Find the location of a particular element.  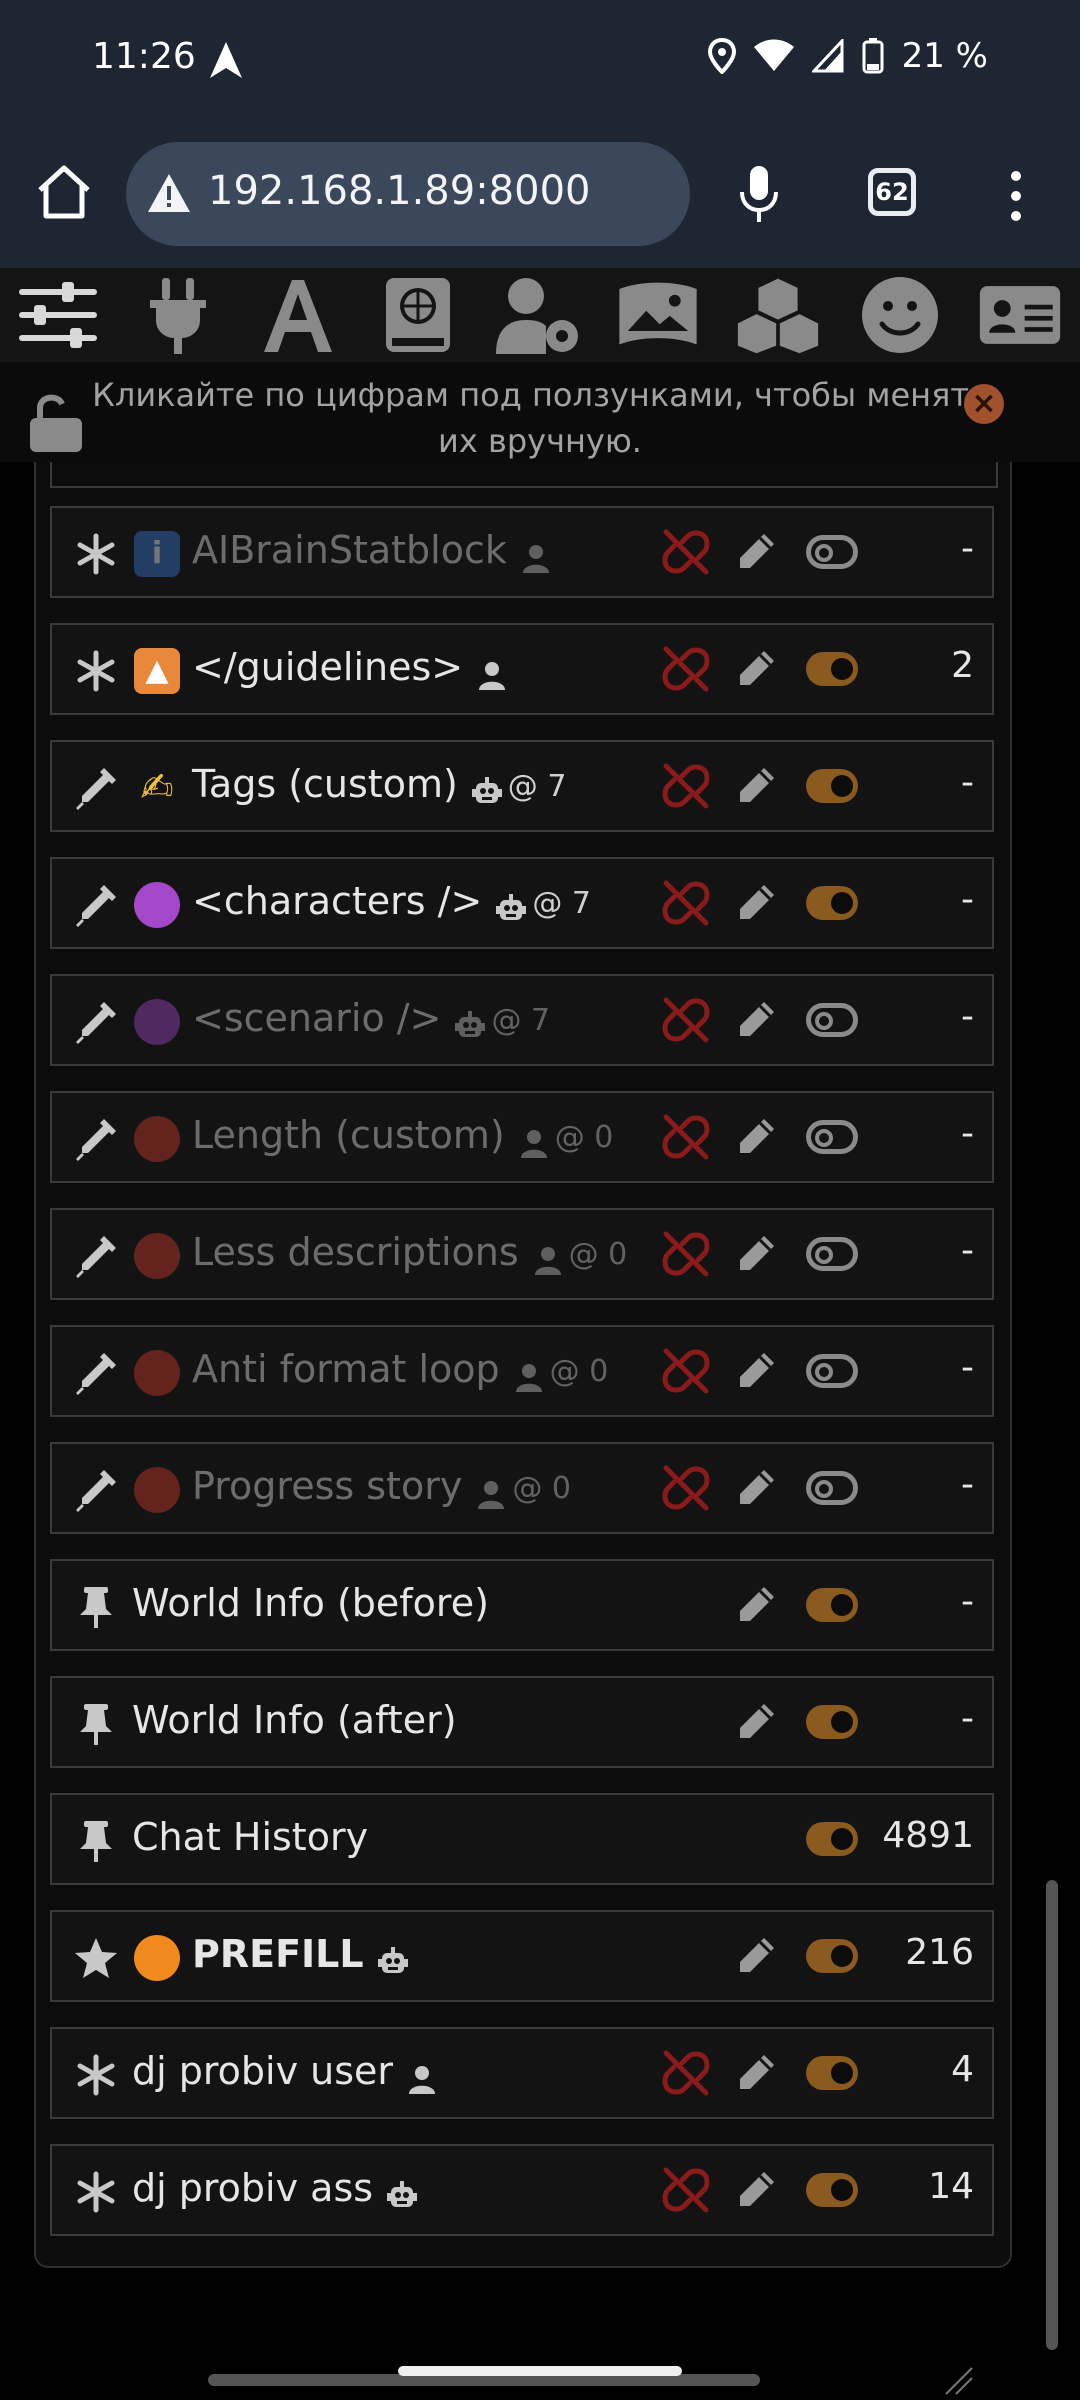

prompt-name: World Info (before) is located at coordinates (310, 1603).